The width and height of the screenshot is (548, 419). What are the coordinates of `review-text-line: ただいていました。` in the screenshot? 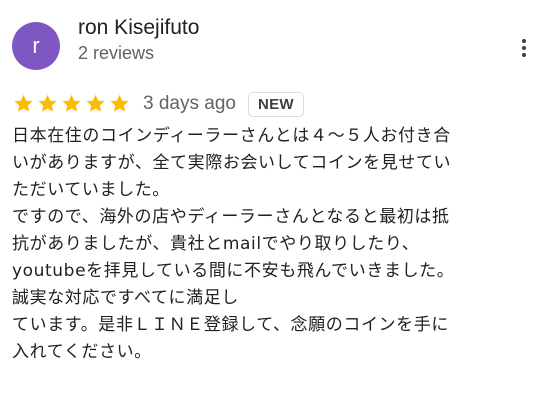 It's located at (91, 190).